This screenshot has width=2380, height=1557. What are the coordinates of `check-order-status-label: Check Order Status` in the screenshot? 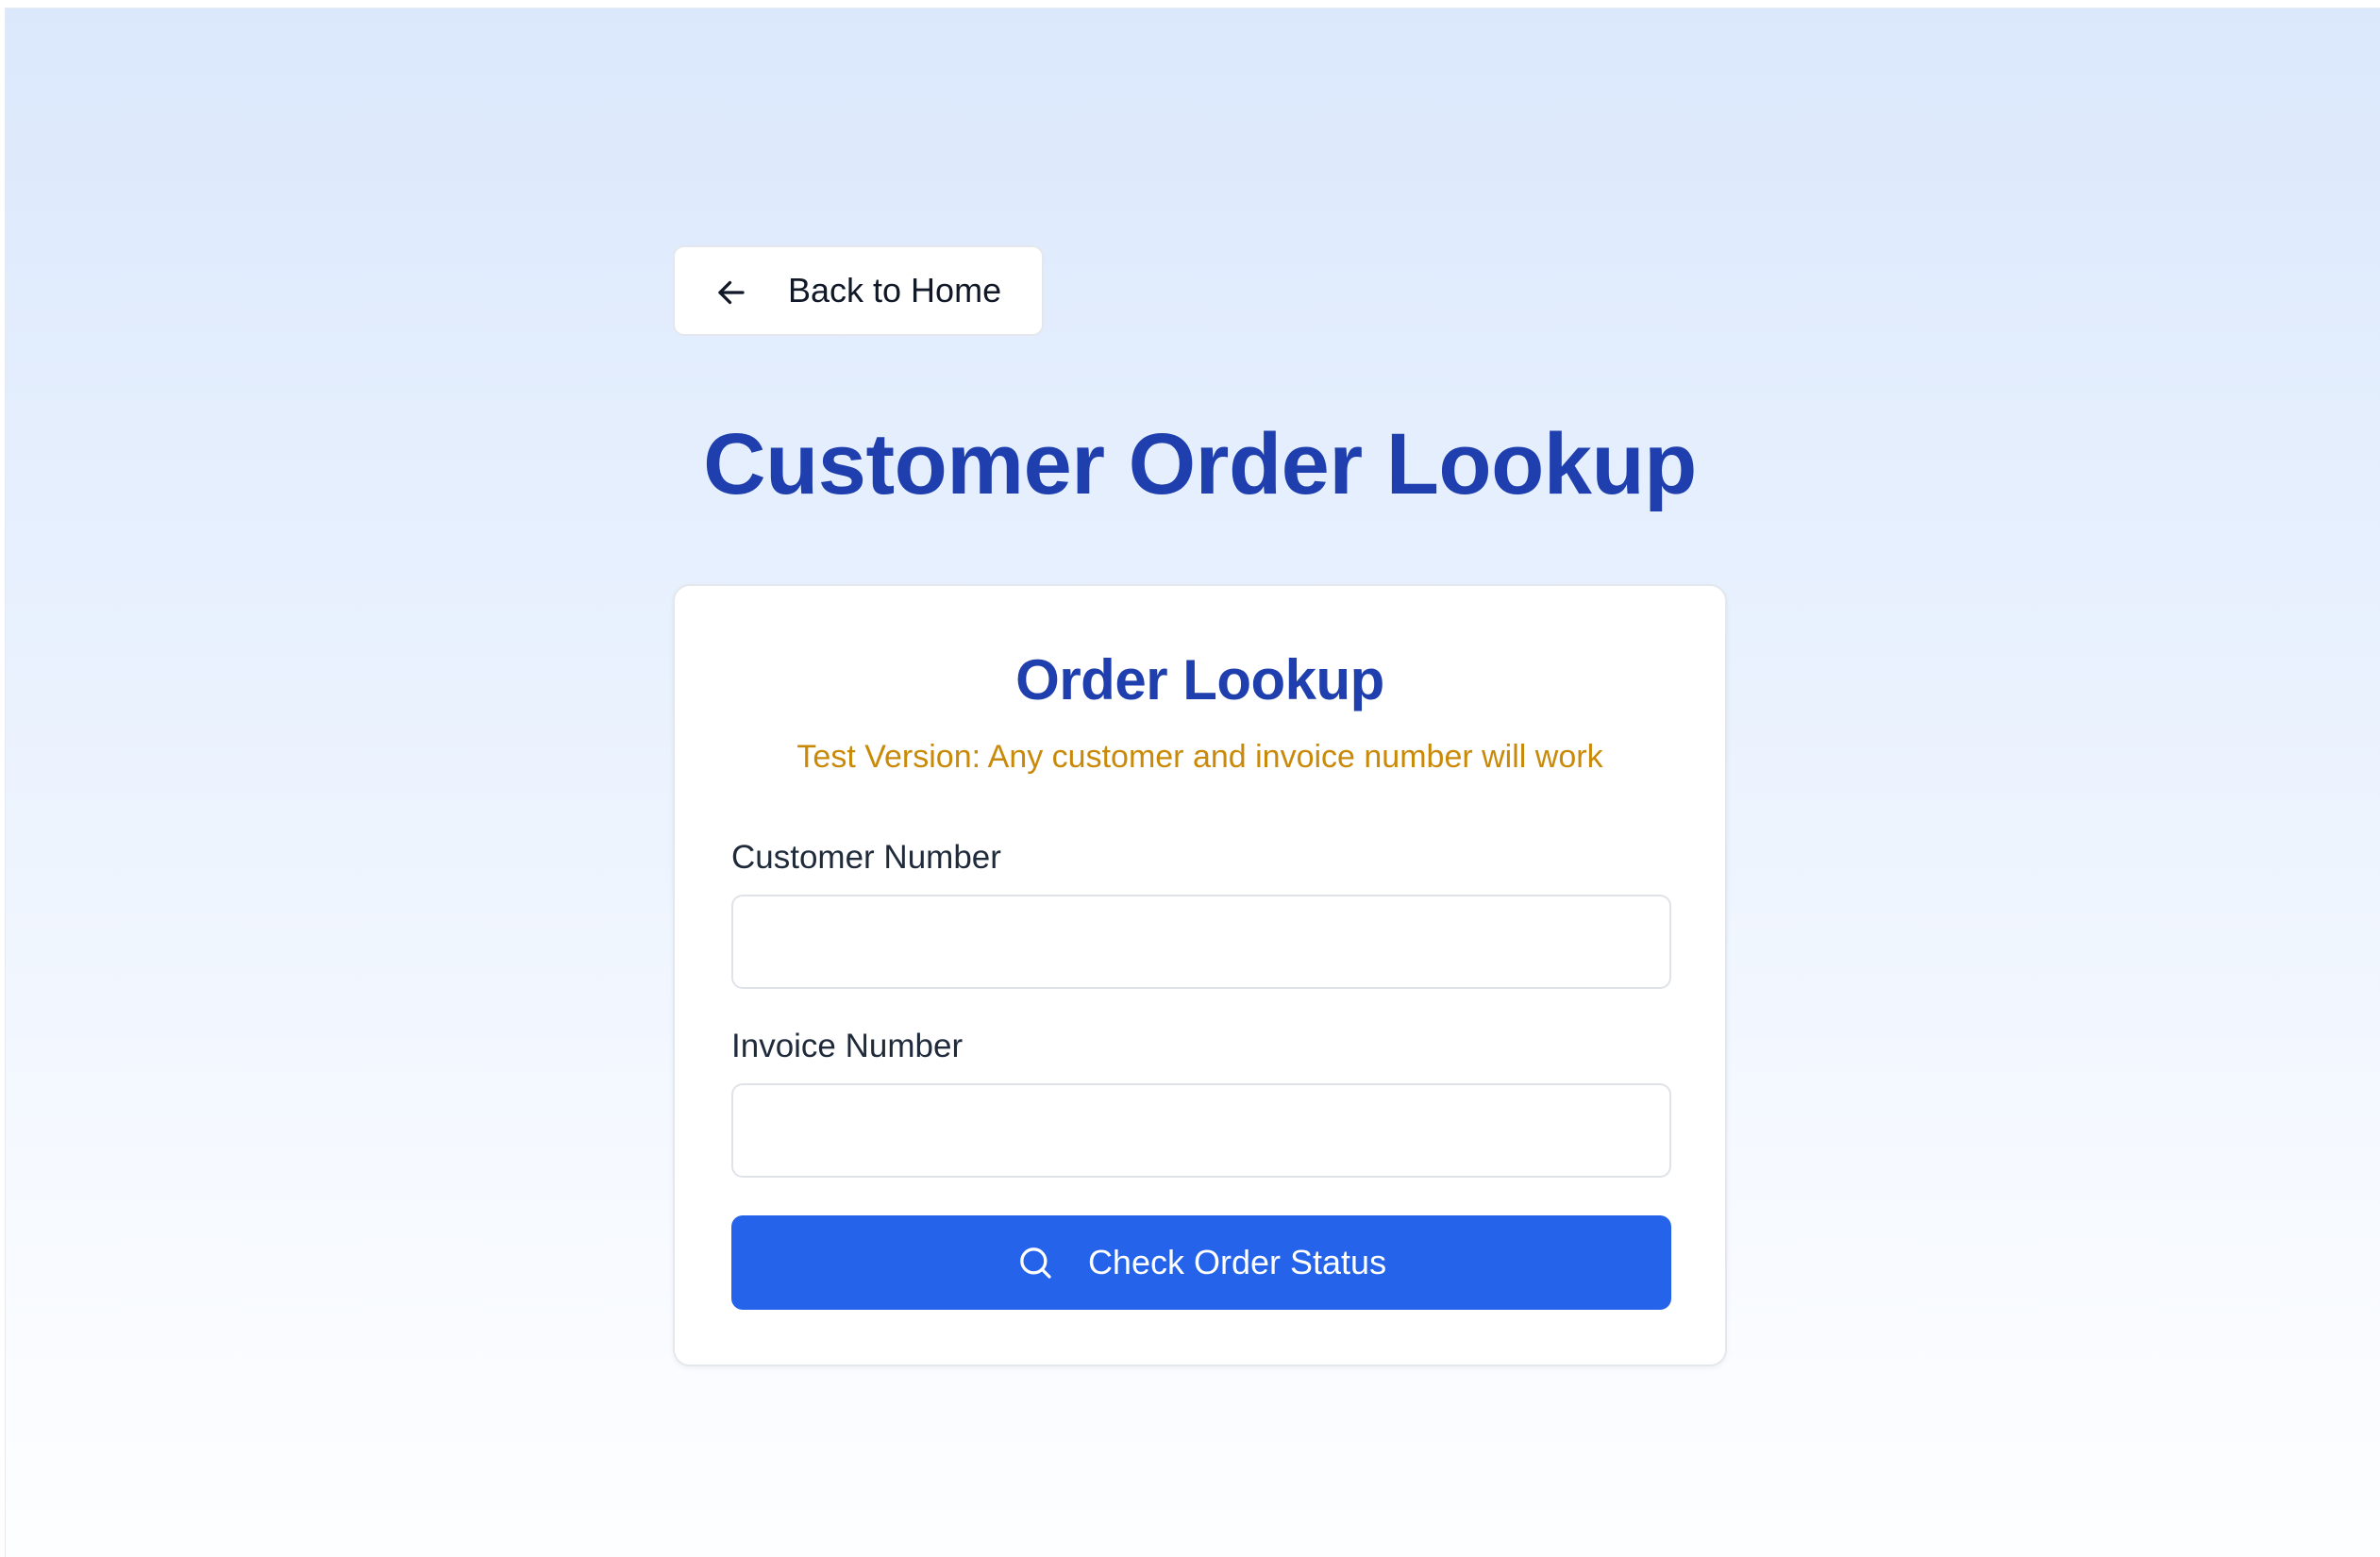 It's located at (1237, 1262).